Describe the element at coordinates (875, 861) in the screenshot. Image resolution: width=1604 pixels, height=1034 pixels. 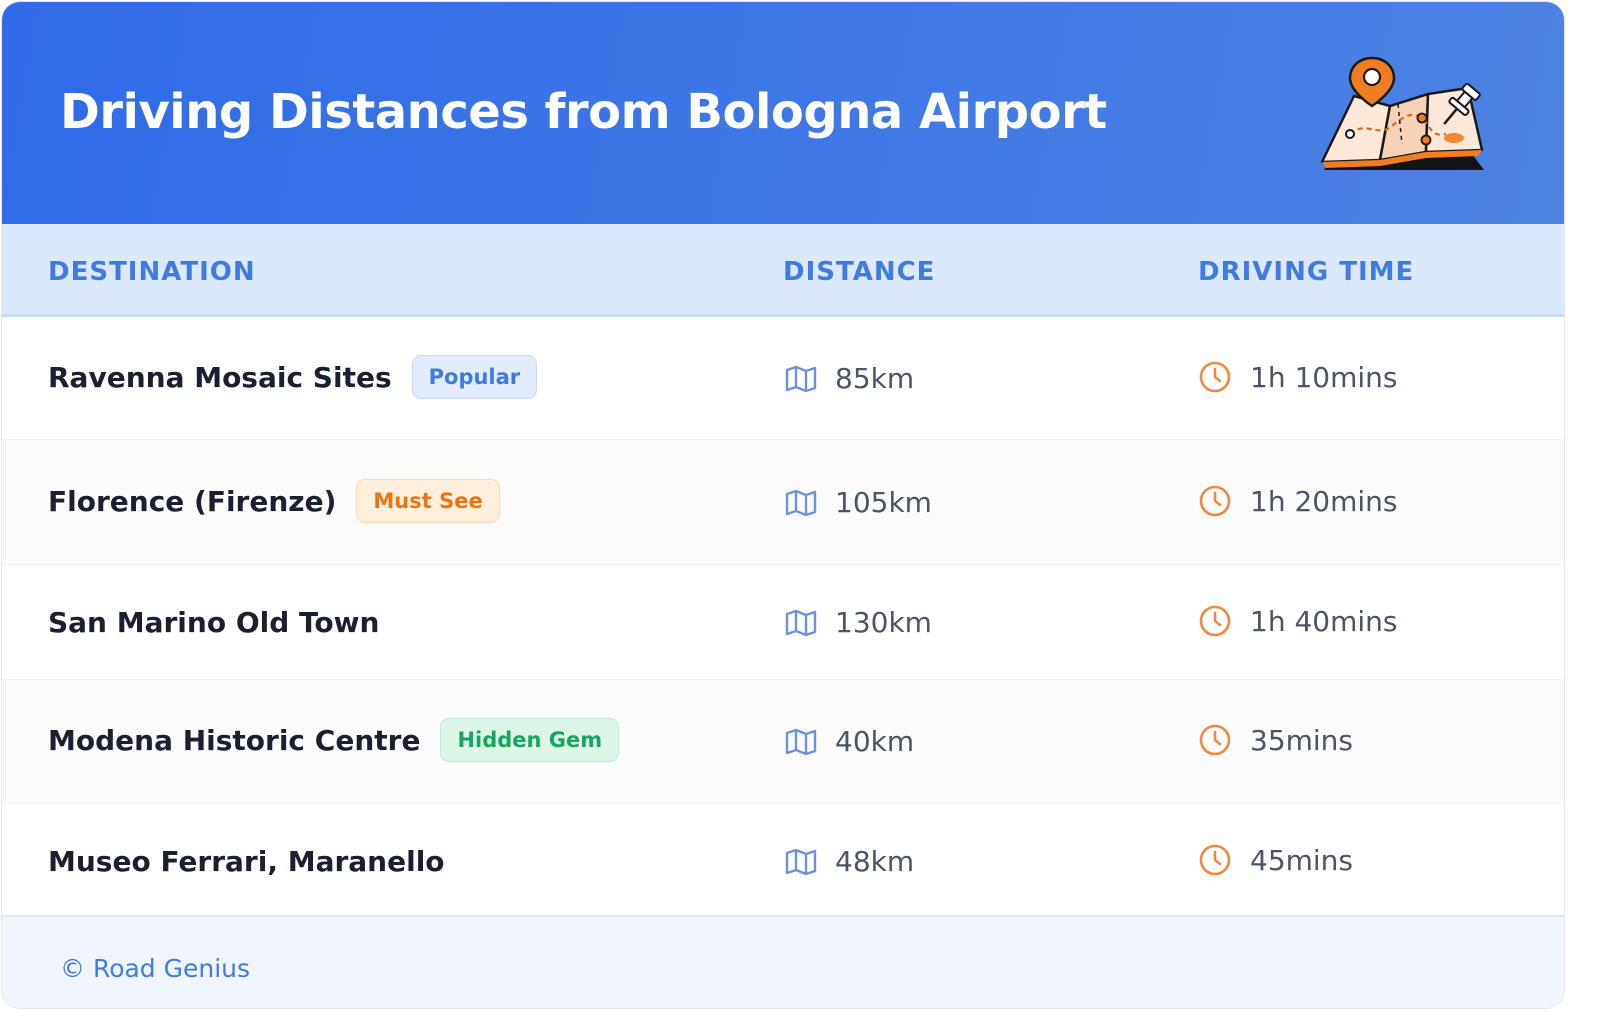
I see `distance-value: 48km` at that location.